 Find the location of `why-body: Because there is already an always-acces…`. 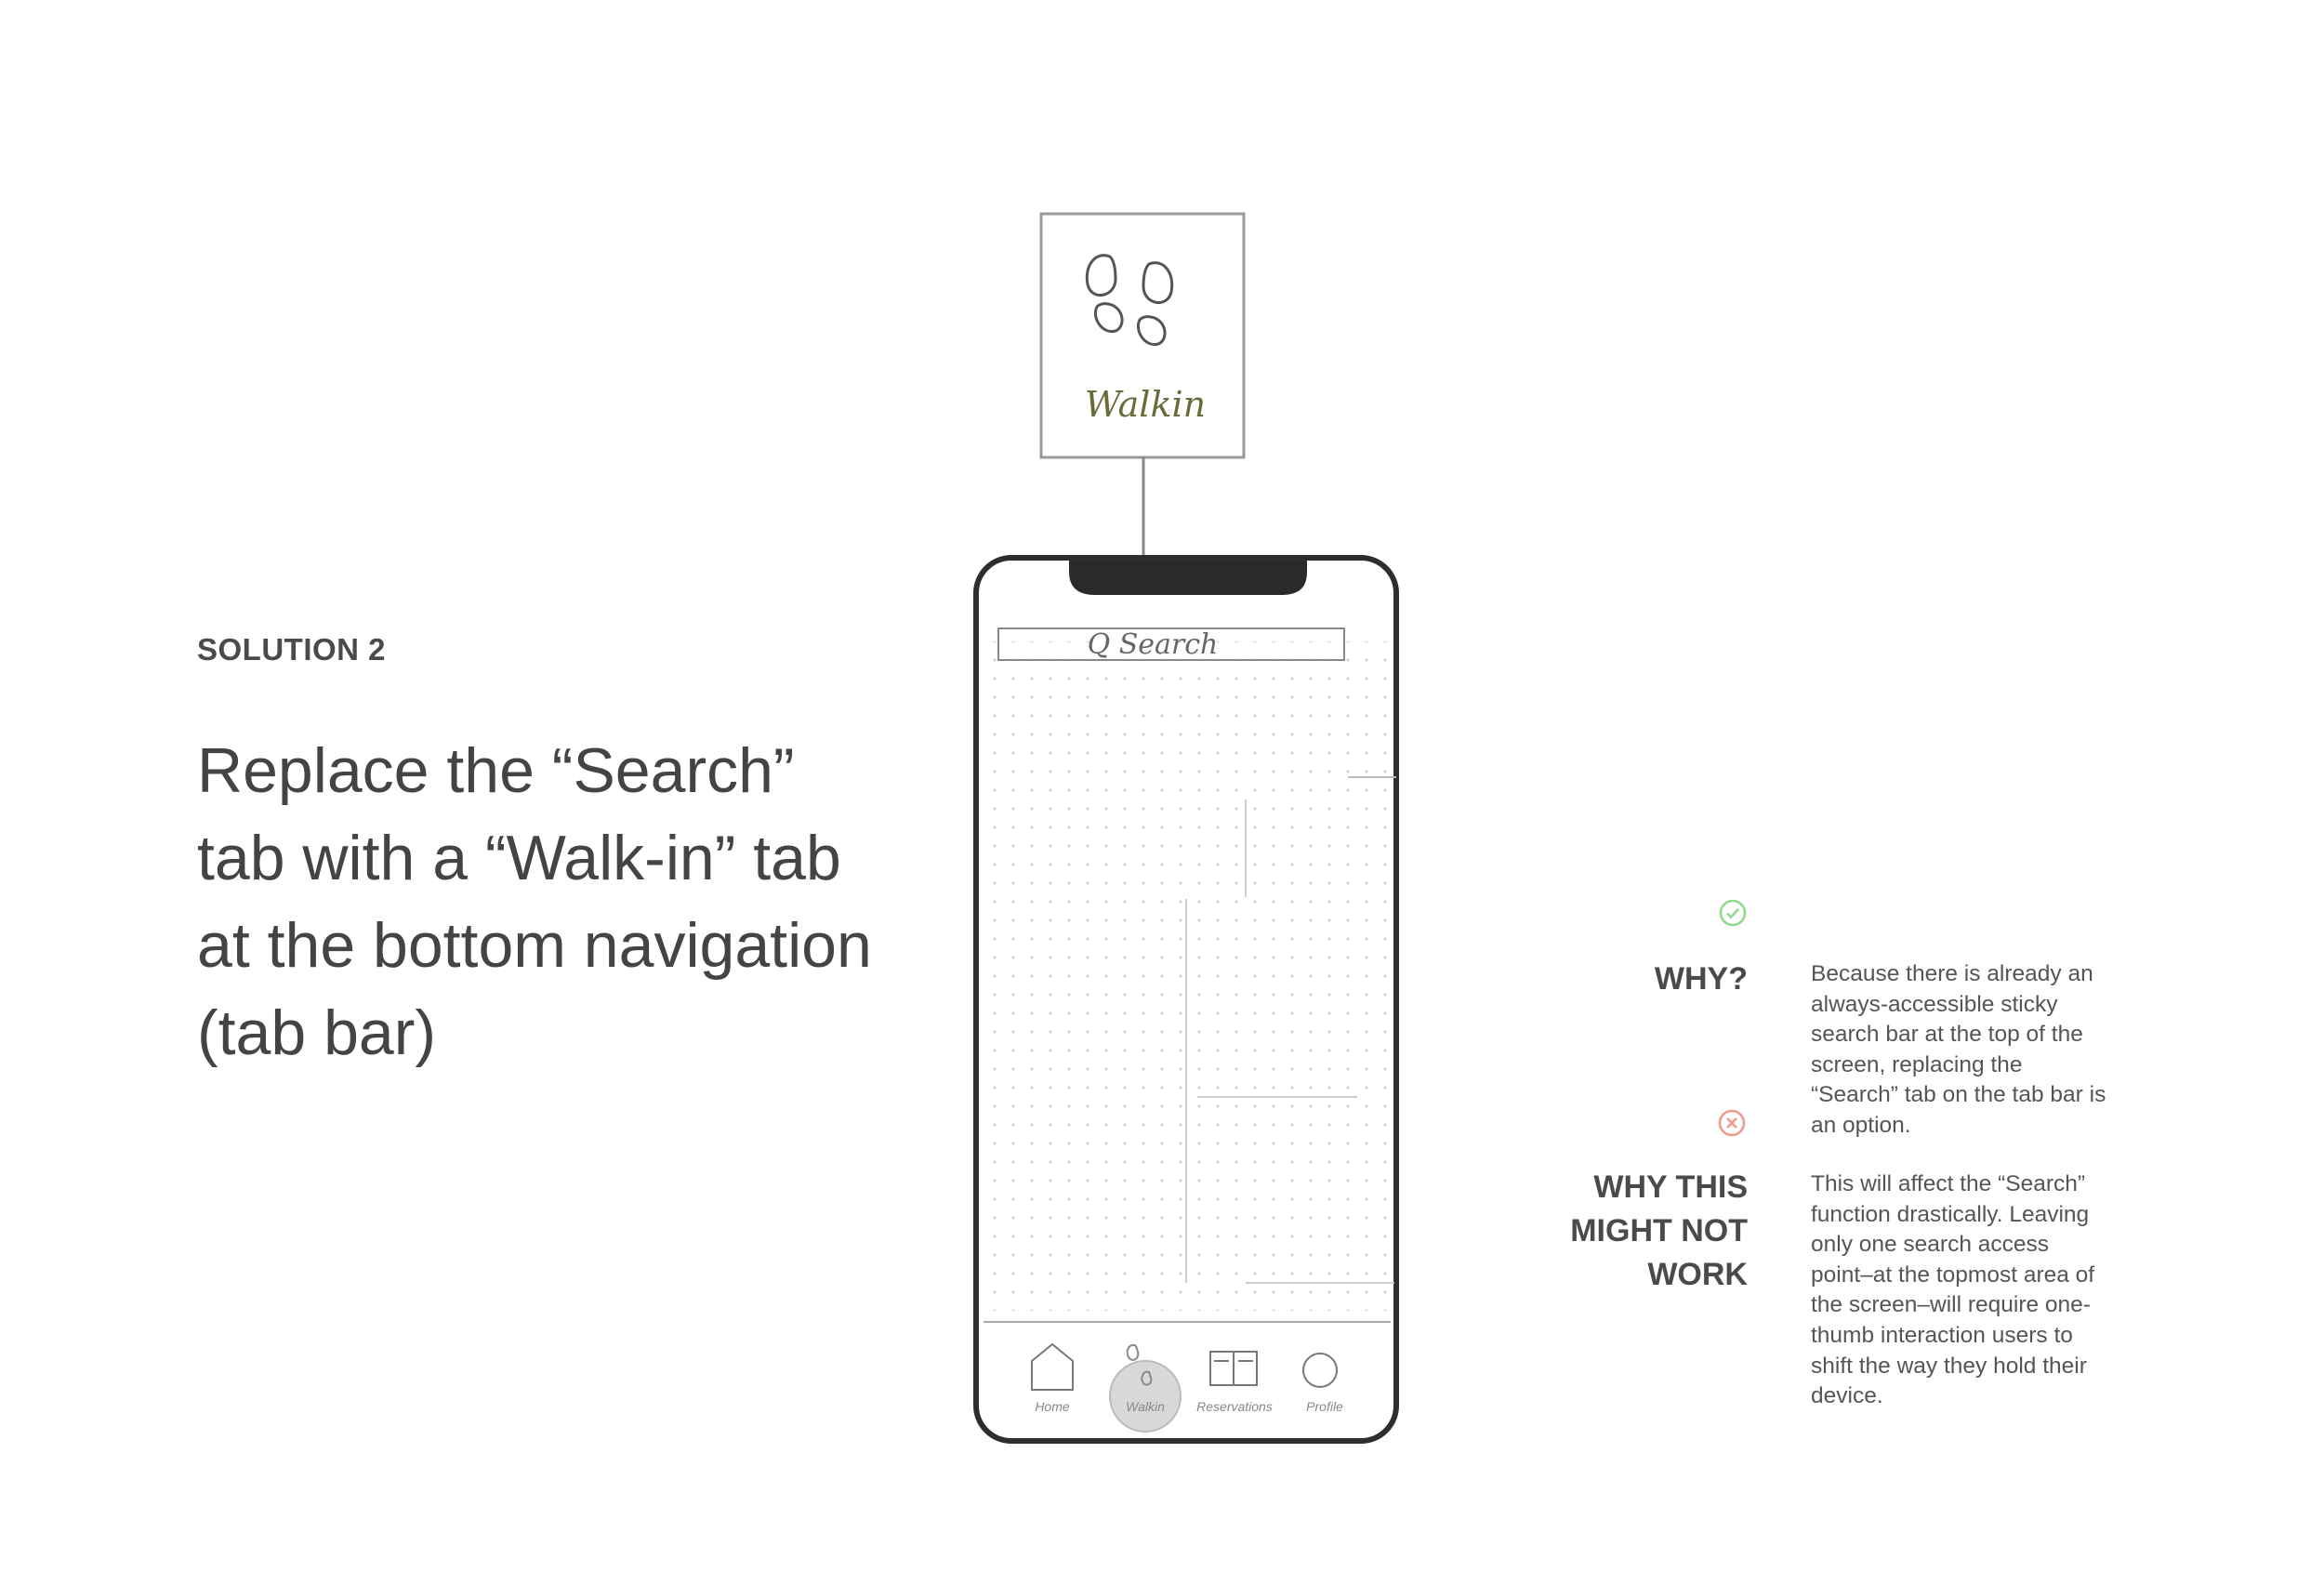

why-body: Because there is already an always-acces… is located at coordinates (1958, 1049).